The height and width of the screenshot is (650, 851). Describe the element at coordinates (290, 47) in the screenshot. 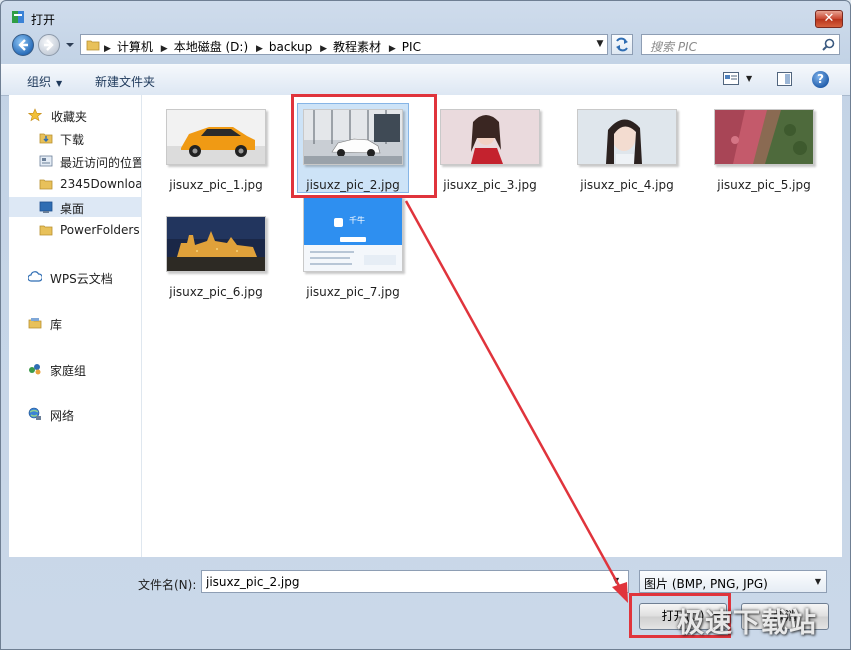

I see `breadcrumb-item: backup` at that location.